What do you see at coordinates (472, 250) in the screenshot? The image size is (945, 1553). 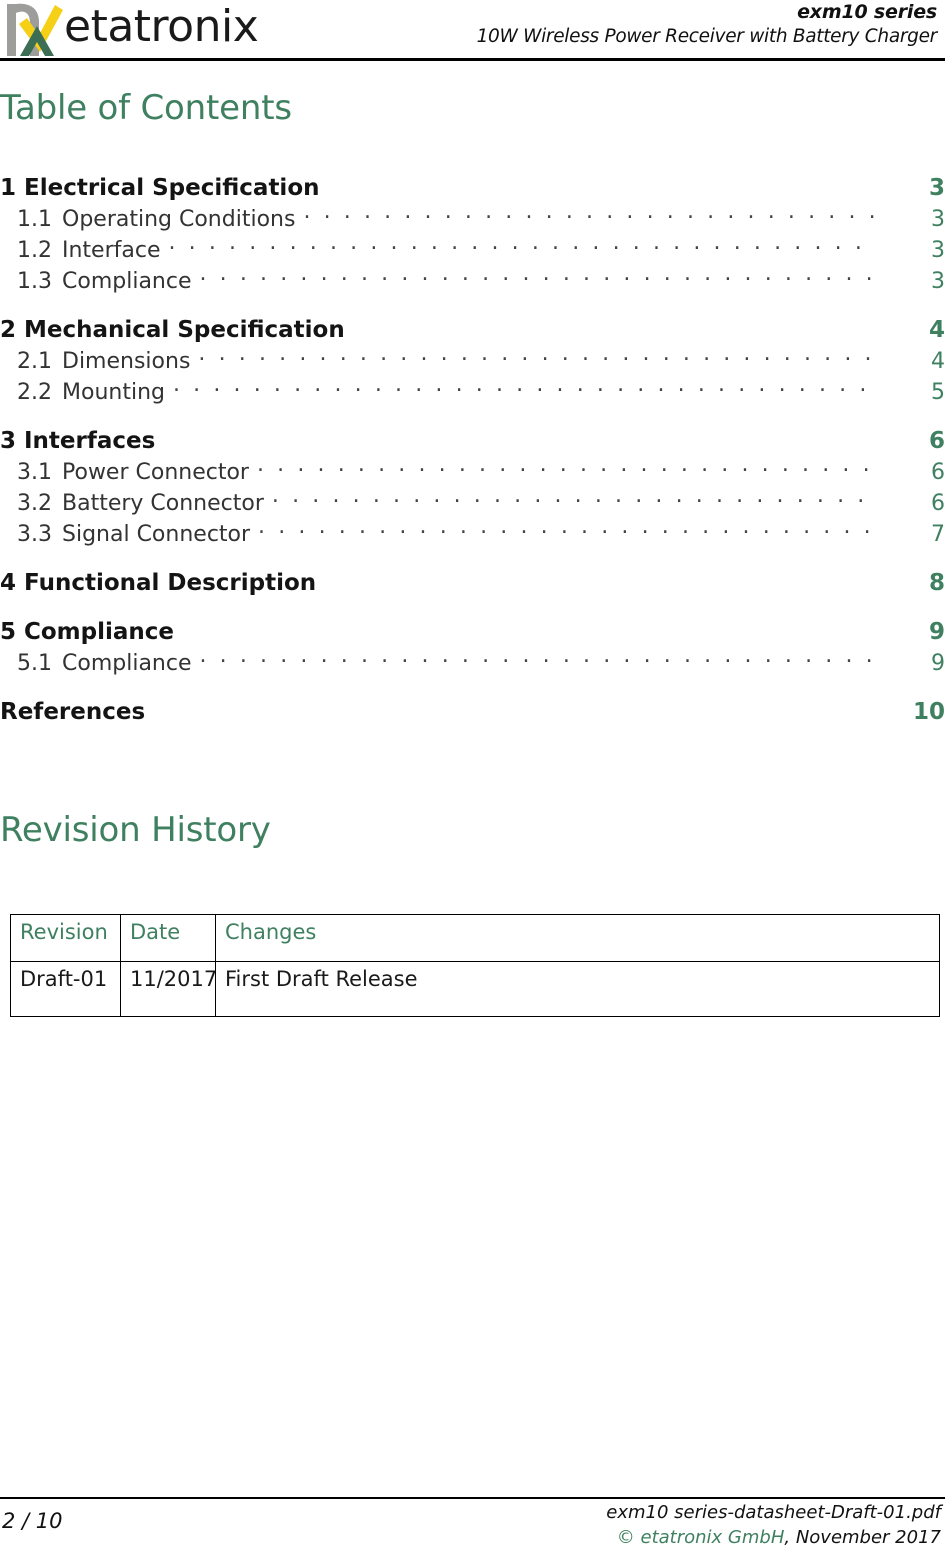 I see `toc-entry-level2: 1.2 Interface 3` at bounding box center [472, 250].